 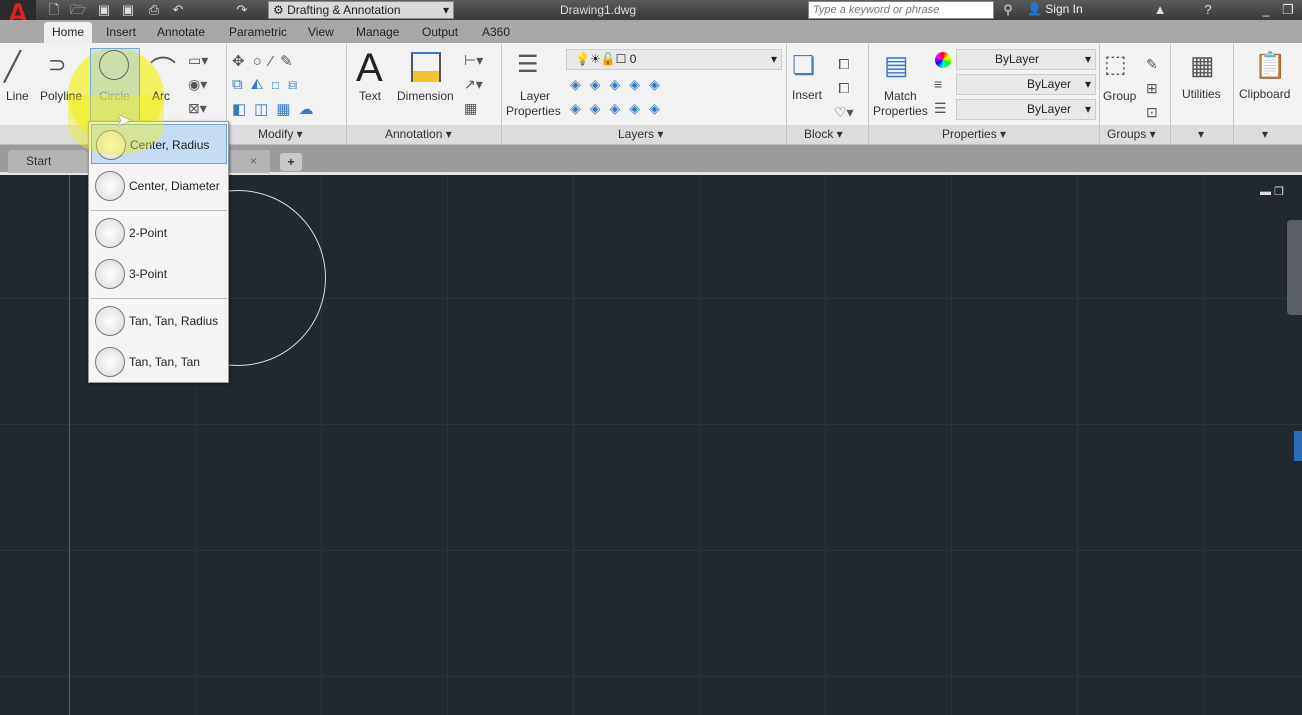 What do you see at coordinates (633, 59) in the screenshot?
I see `current-layer: 0` at bounding box center [633, 59].